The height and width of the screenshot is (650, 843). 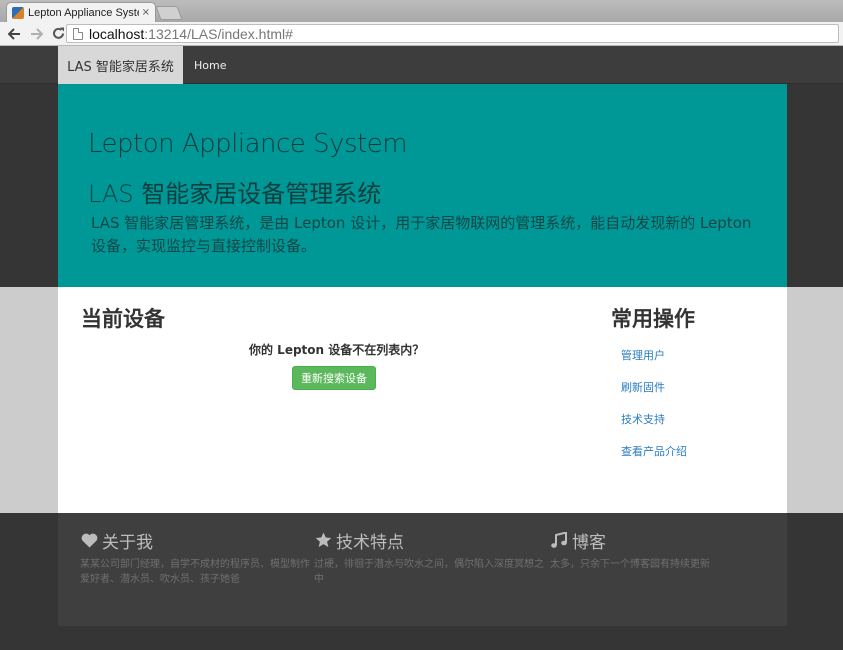 I want to click on tab-close-icon: ×, so click(x=146, y=12).